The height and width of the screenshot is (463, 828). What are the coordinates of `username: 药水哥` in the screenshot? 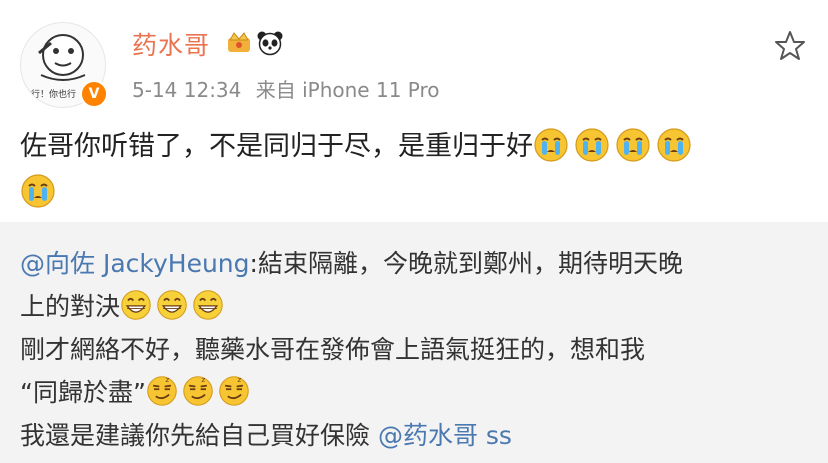 It's located at (171, 44).